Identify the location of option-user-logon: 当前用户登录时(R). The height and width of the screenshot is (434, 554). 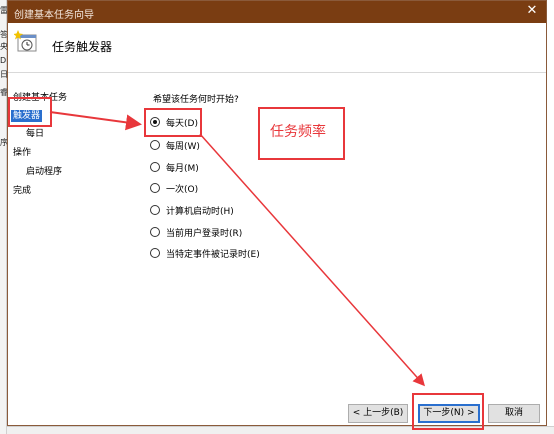
(196, 232).